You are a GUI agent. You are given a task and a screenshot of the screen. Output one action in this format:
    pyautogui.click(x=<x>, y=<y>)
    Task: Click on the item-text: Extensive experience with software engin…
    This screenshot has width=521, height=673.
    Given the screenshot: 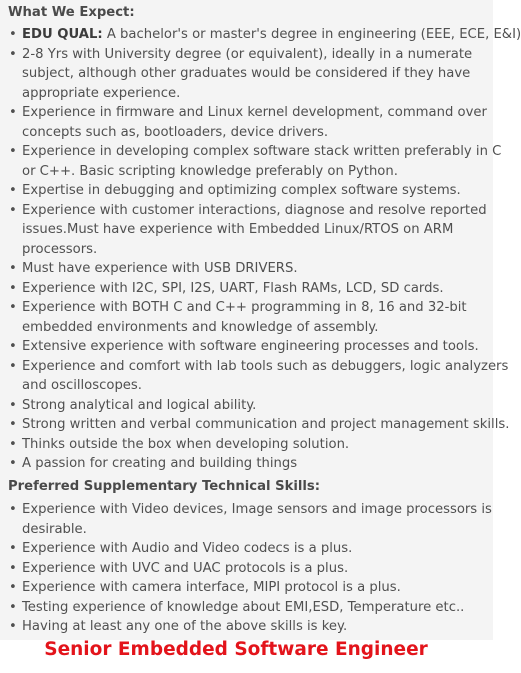 What is the action you would take?
    pyautogui.click(x=250, y=346)
    